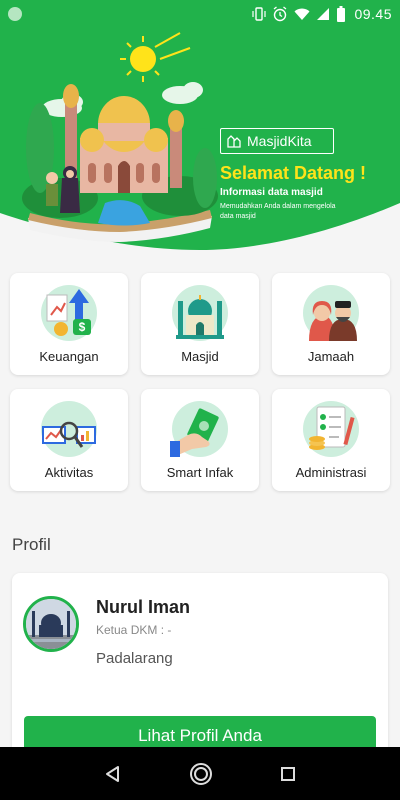 This screenshot has width=400, height=800. Describe the element at coordinates (293, 173) in the screenshot. I see `welcome-title: Selamat Datang !` at that location.